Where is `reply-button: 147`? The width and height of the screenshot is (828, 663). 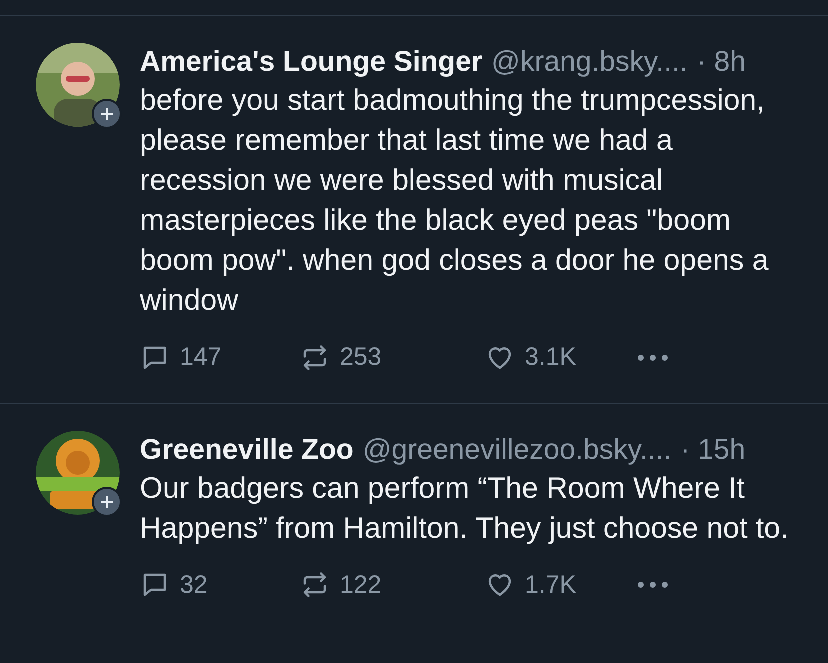
reply-button: 147 is located at coordinates (220, 357).